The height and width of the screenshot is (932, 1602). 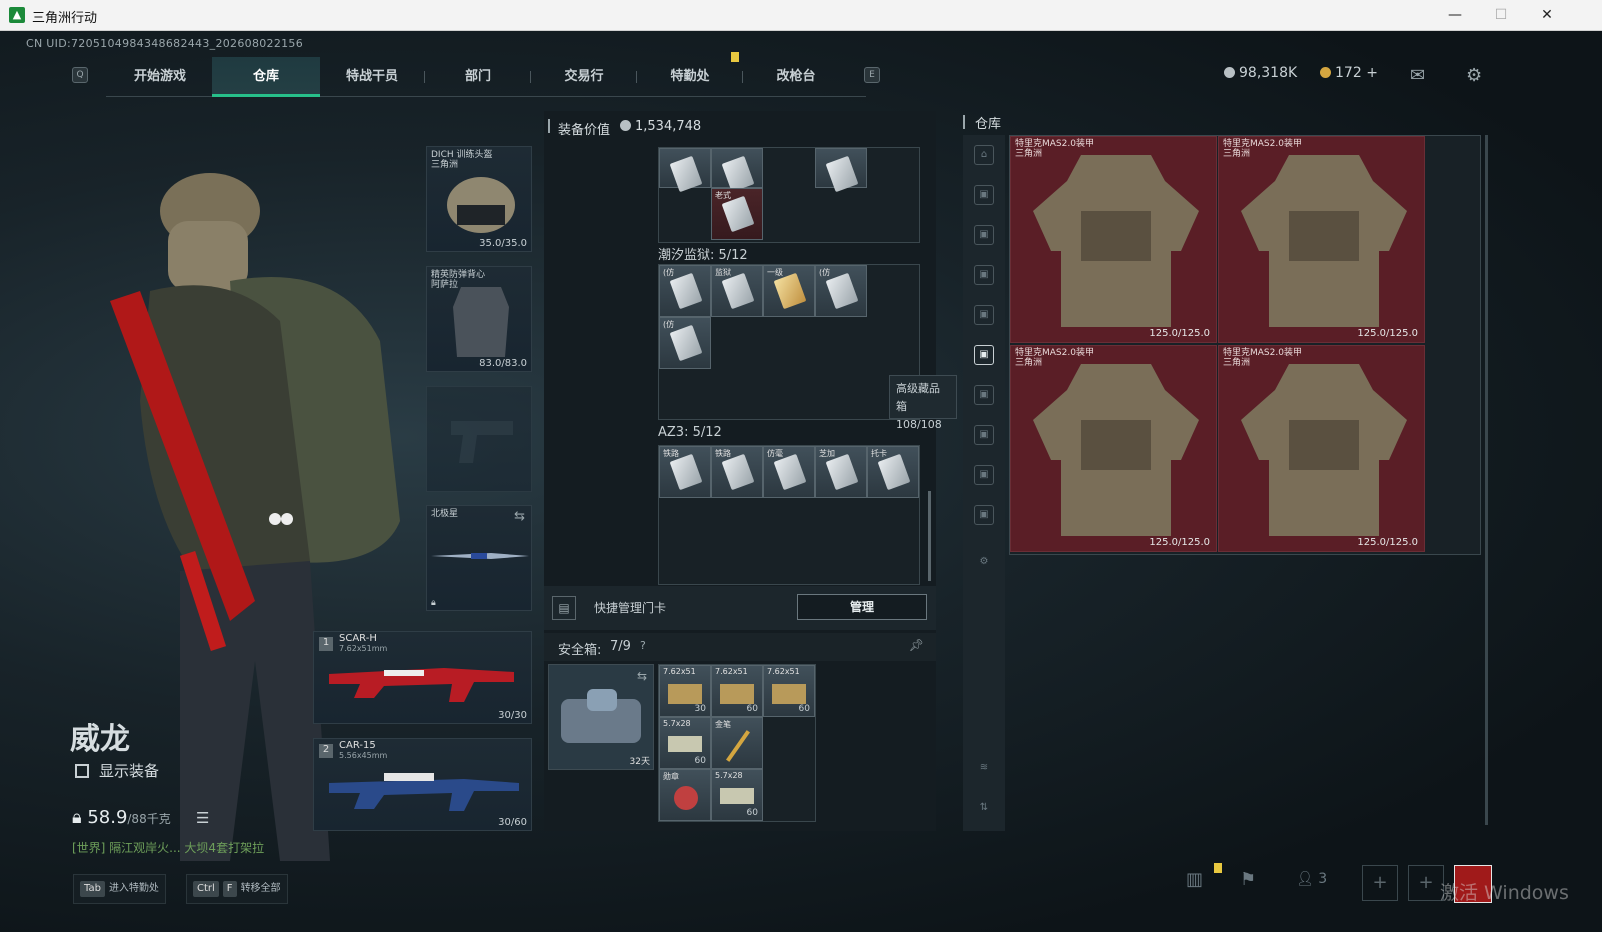 I want to click on keycard-item: 芝加, so click(x=841, y=472).